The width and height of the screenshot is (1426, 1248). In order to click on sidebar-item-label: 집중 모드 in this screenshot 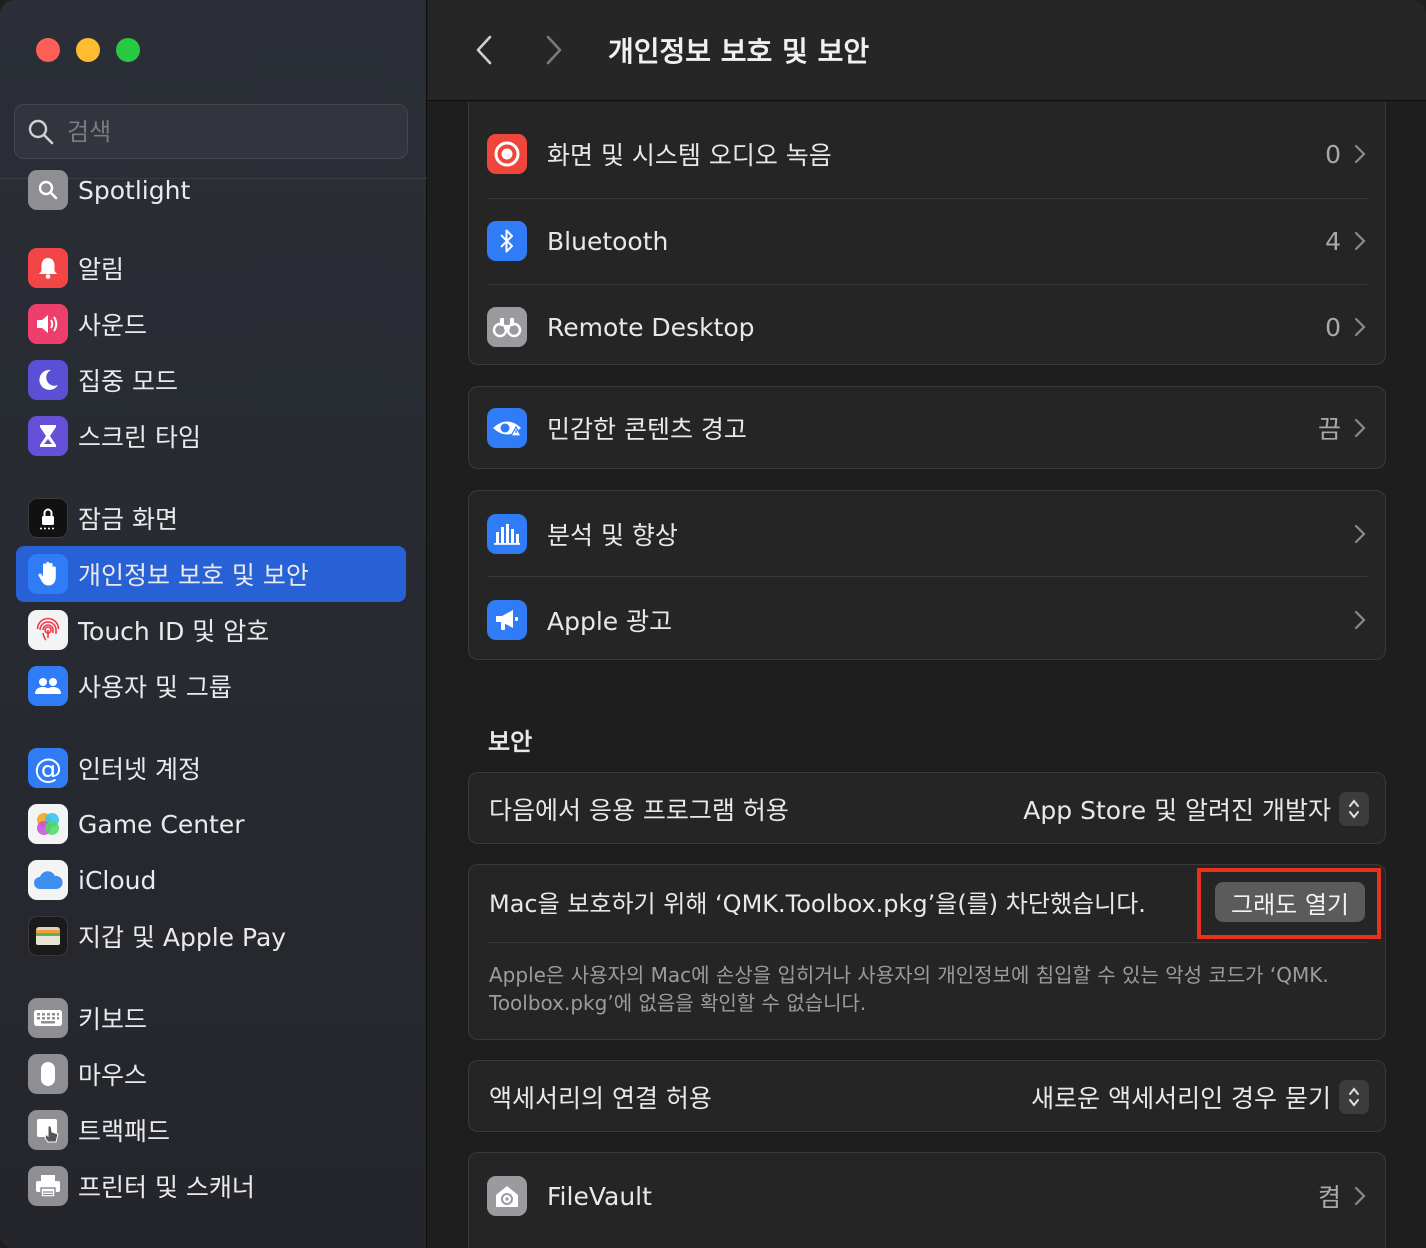, I will do `click(128, 381)`.